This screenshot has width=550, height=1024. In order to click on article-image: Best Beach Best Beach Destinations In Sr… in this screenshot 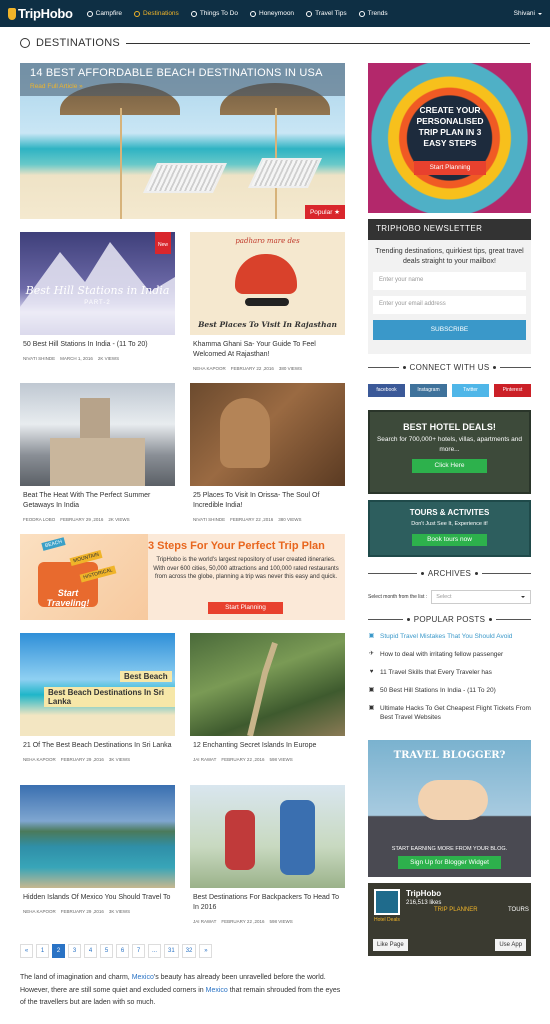, I will do `click(97, 684)`.